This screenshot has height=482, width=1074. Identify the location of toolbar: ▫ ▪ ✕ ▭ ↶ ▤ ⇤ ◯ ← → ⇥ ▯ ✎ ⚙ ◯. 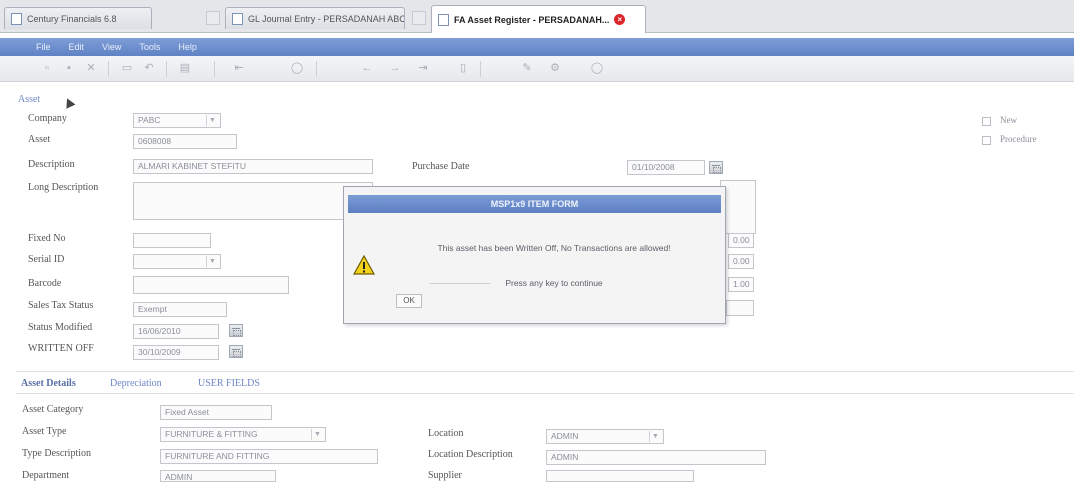
(537, 69).